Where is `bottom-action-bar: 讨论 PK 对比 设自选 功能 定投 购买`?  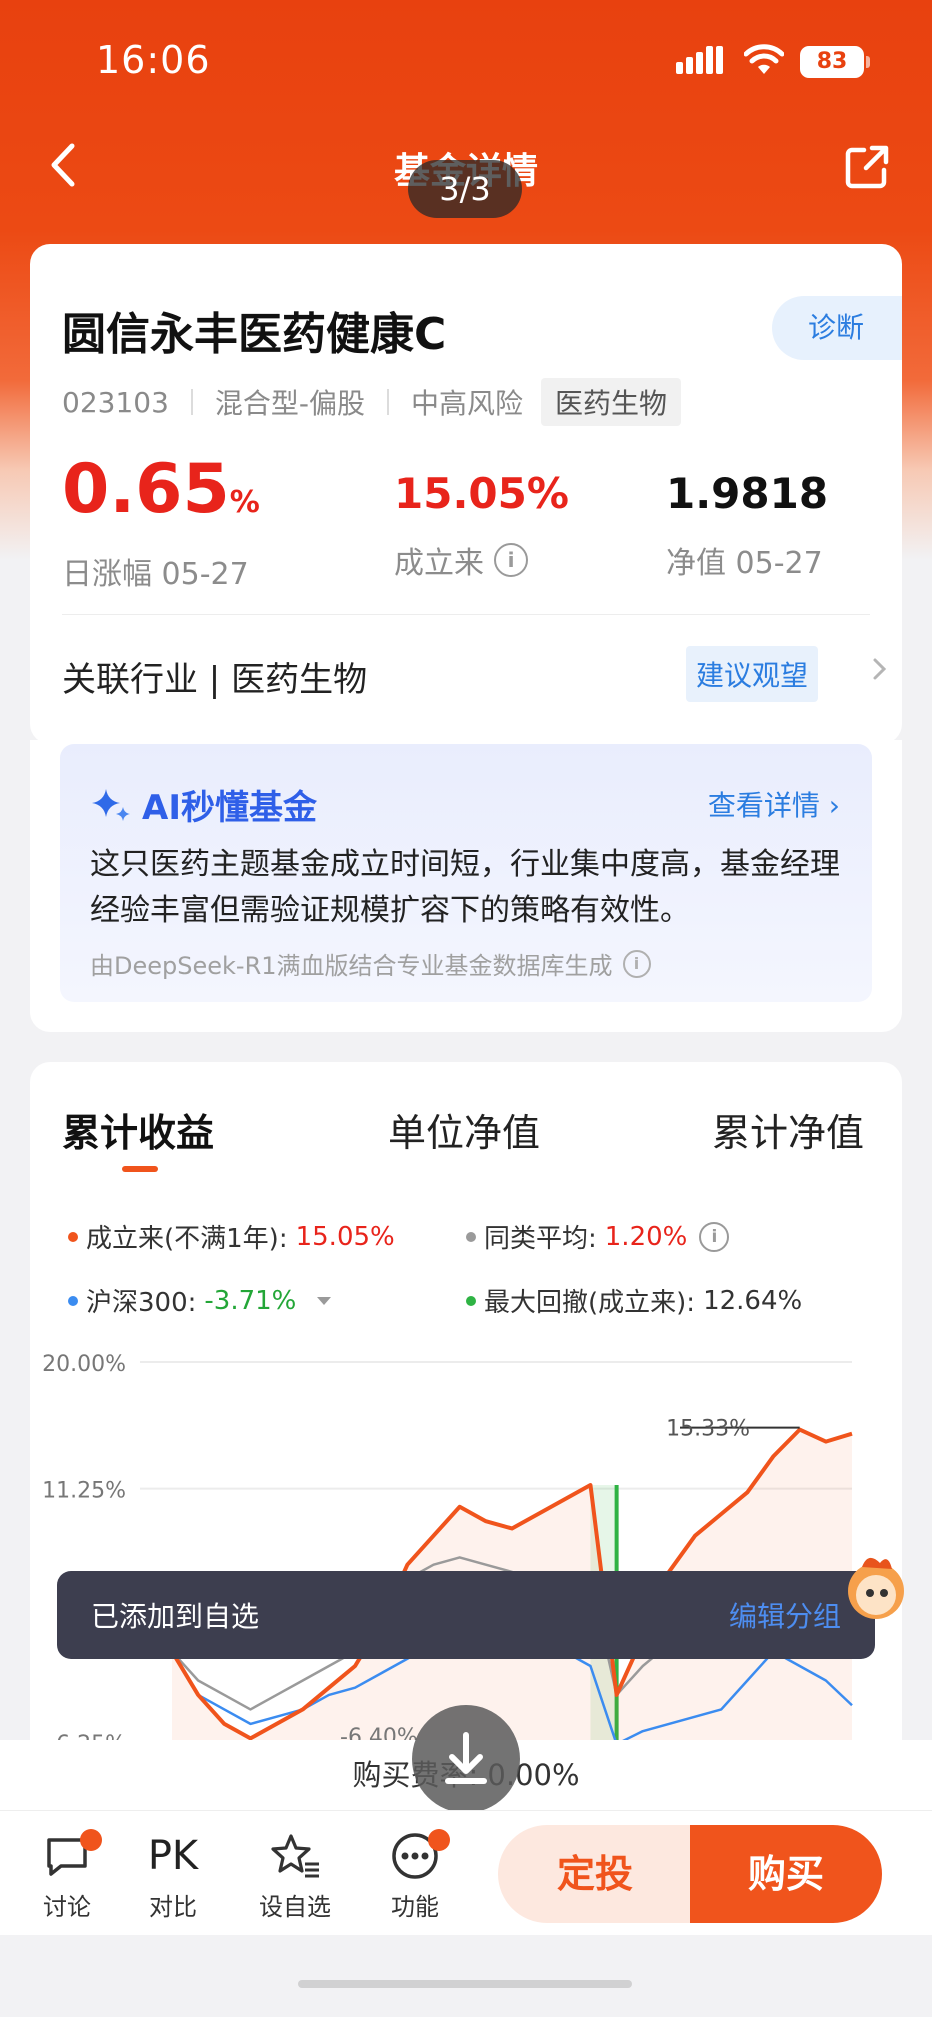
bottom-action-bar: 讨论 PK 对比 设自选 功能 定投 购买 is located at coordinates (466, 1872).